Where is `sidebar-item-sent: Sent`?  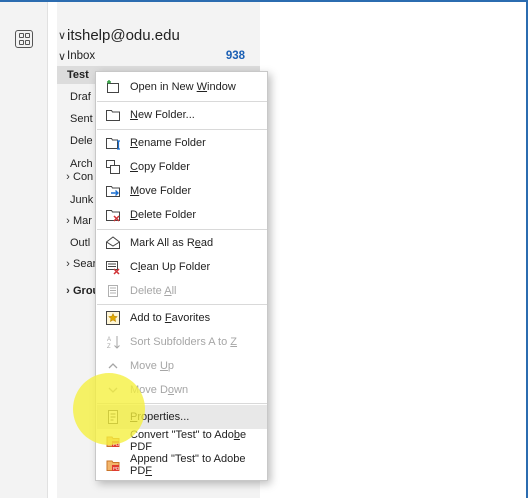 sidebar-item-sent: Sent is located at coordinates (81, 119).